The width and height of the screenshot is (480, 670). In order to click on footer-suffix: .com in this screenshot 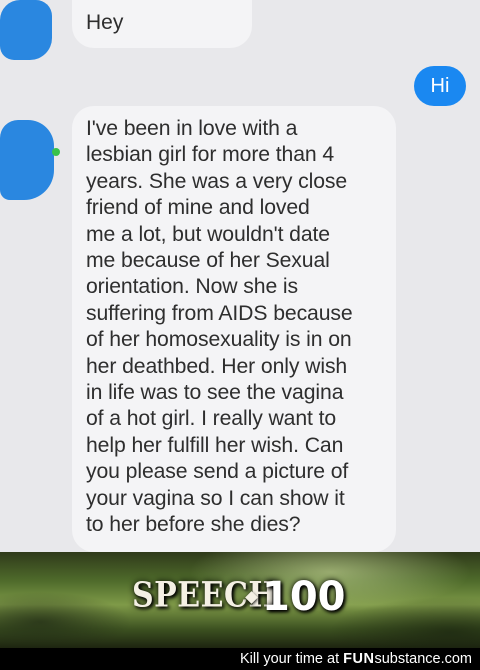, I will do `click(456, 659)`.